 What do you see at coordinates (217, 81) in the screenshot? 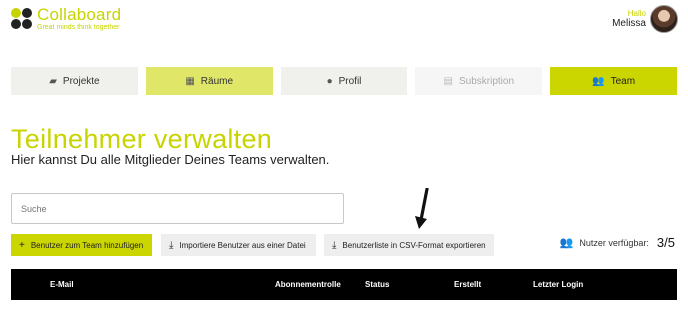
I see `tab-label: Räume` at bounding box center [217, 81].